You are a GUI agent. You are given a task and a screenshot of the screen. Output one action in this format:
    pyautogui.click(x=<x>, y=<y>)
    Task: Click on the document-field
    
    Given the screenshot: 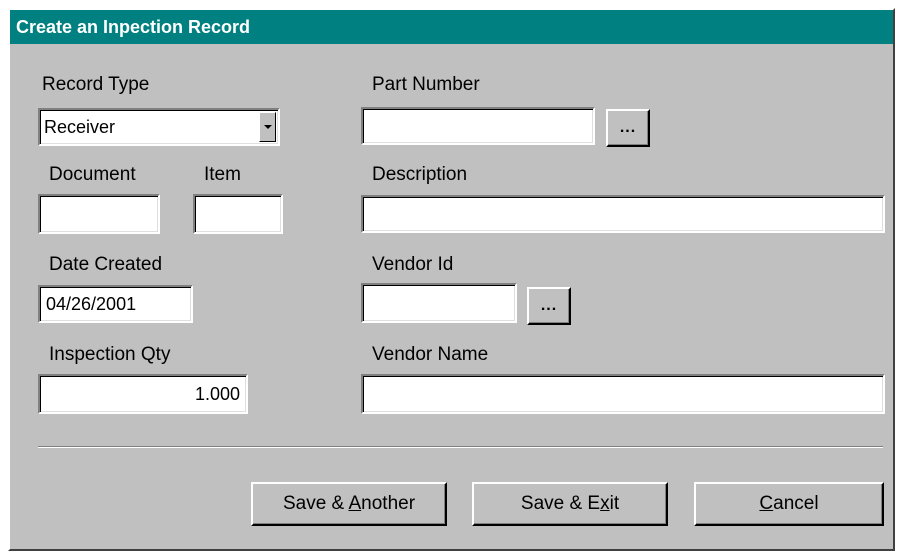 What is the action you would take?
    pyautogui.click(x=99, y=214)
    